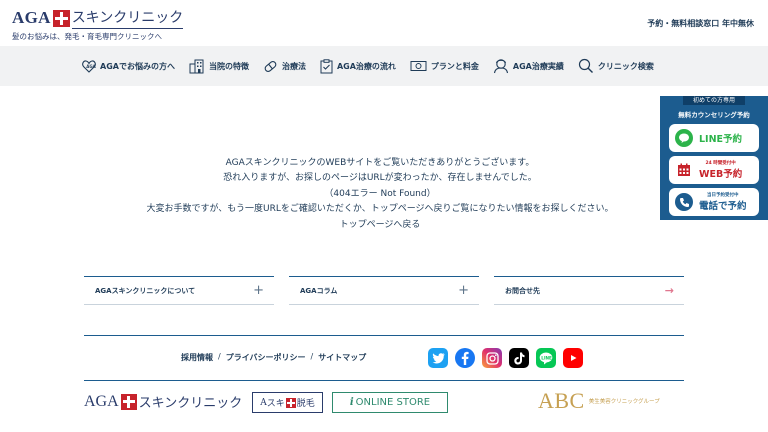  I want to click on line-icon, so click(684, 138).